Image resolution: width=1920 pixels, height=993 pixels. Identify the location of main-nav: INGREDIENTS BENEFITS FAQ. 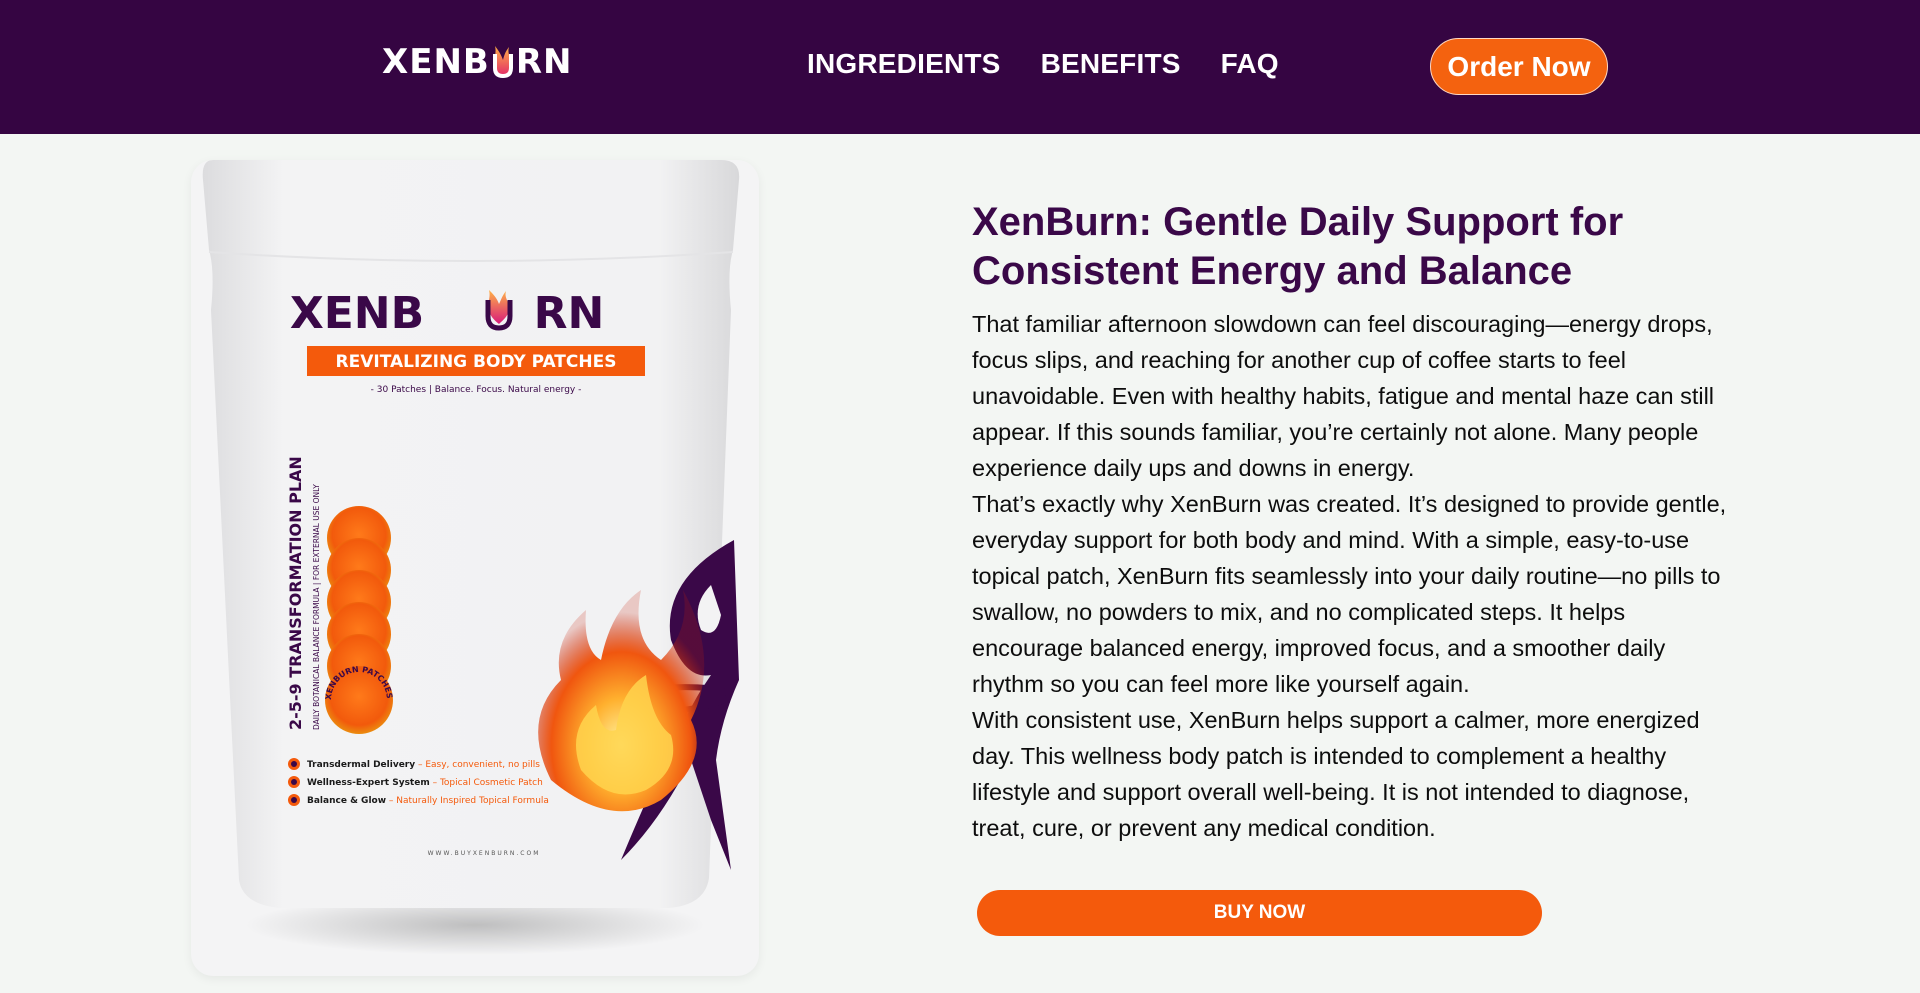
(1043, 64).